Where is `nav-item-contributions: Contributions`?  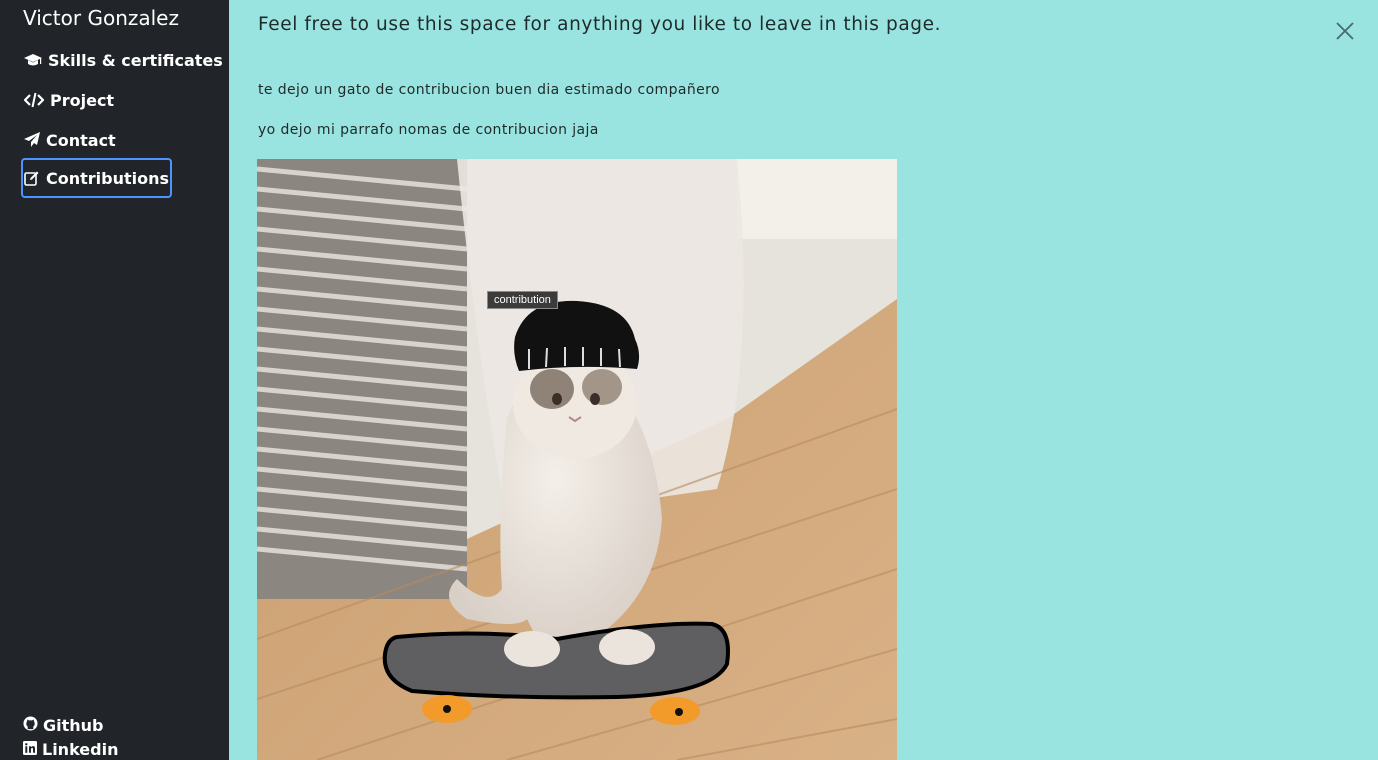 nav-item-contributions: Contributions is located at coordinates (97, 178).